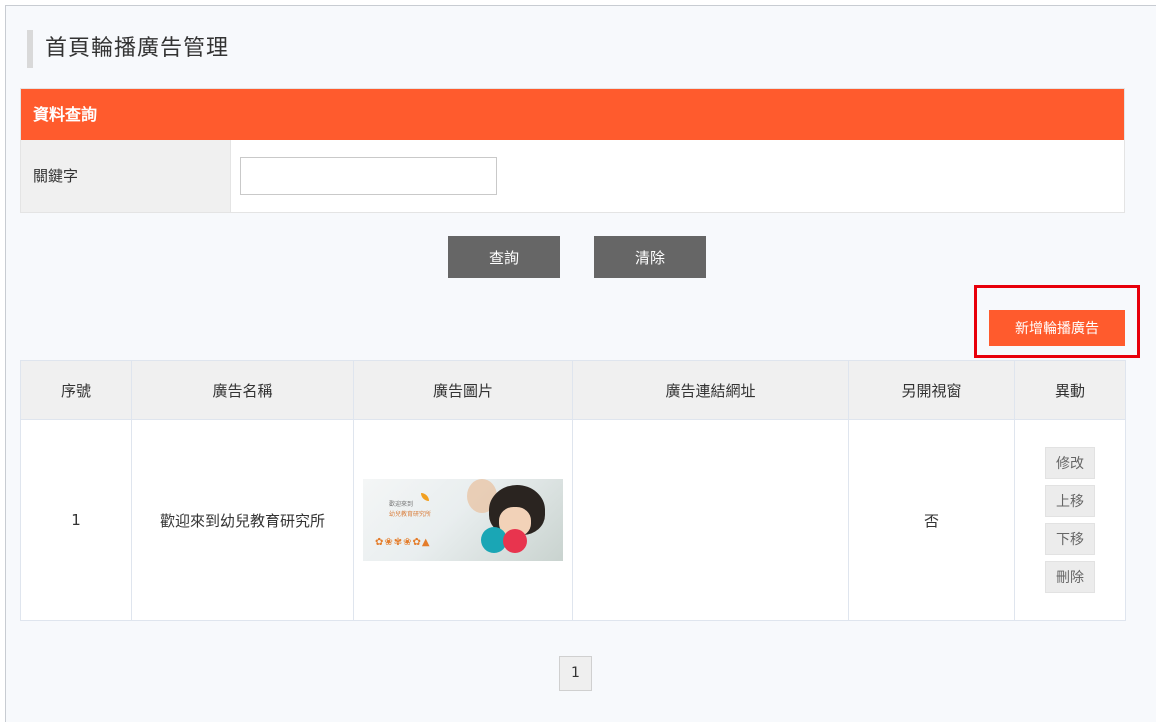  I want to click on thumbnail-logo-leaf-icon, so click(425, 497).